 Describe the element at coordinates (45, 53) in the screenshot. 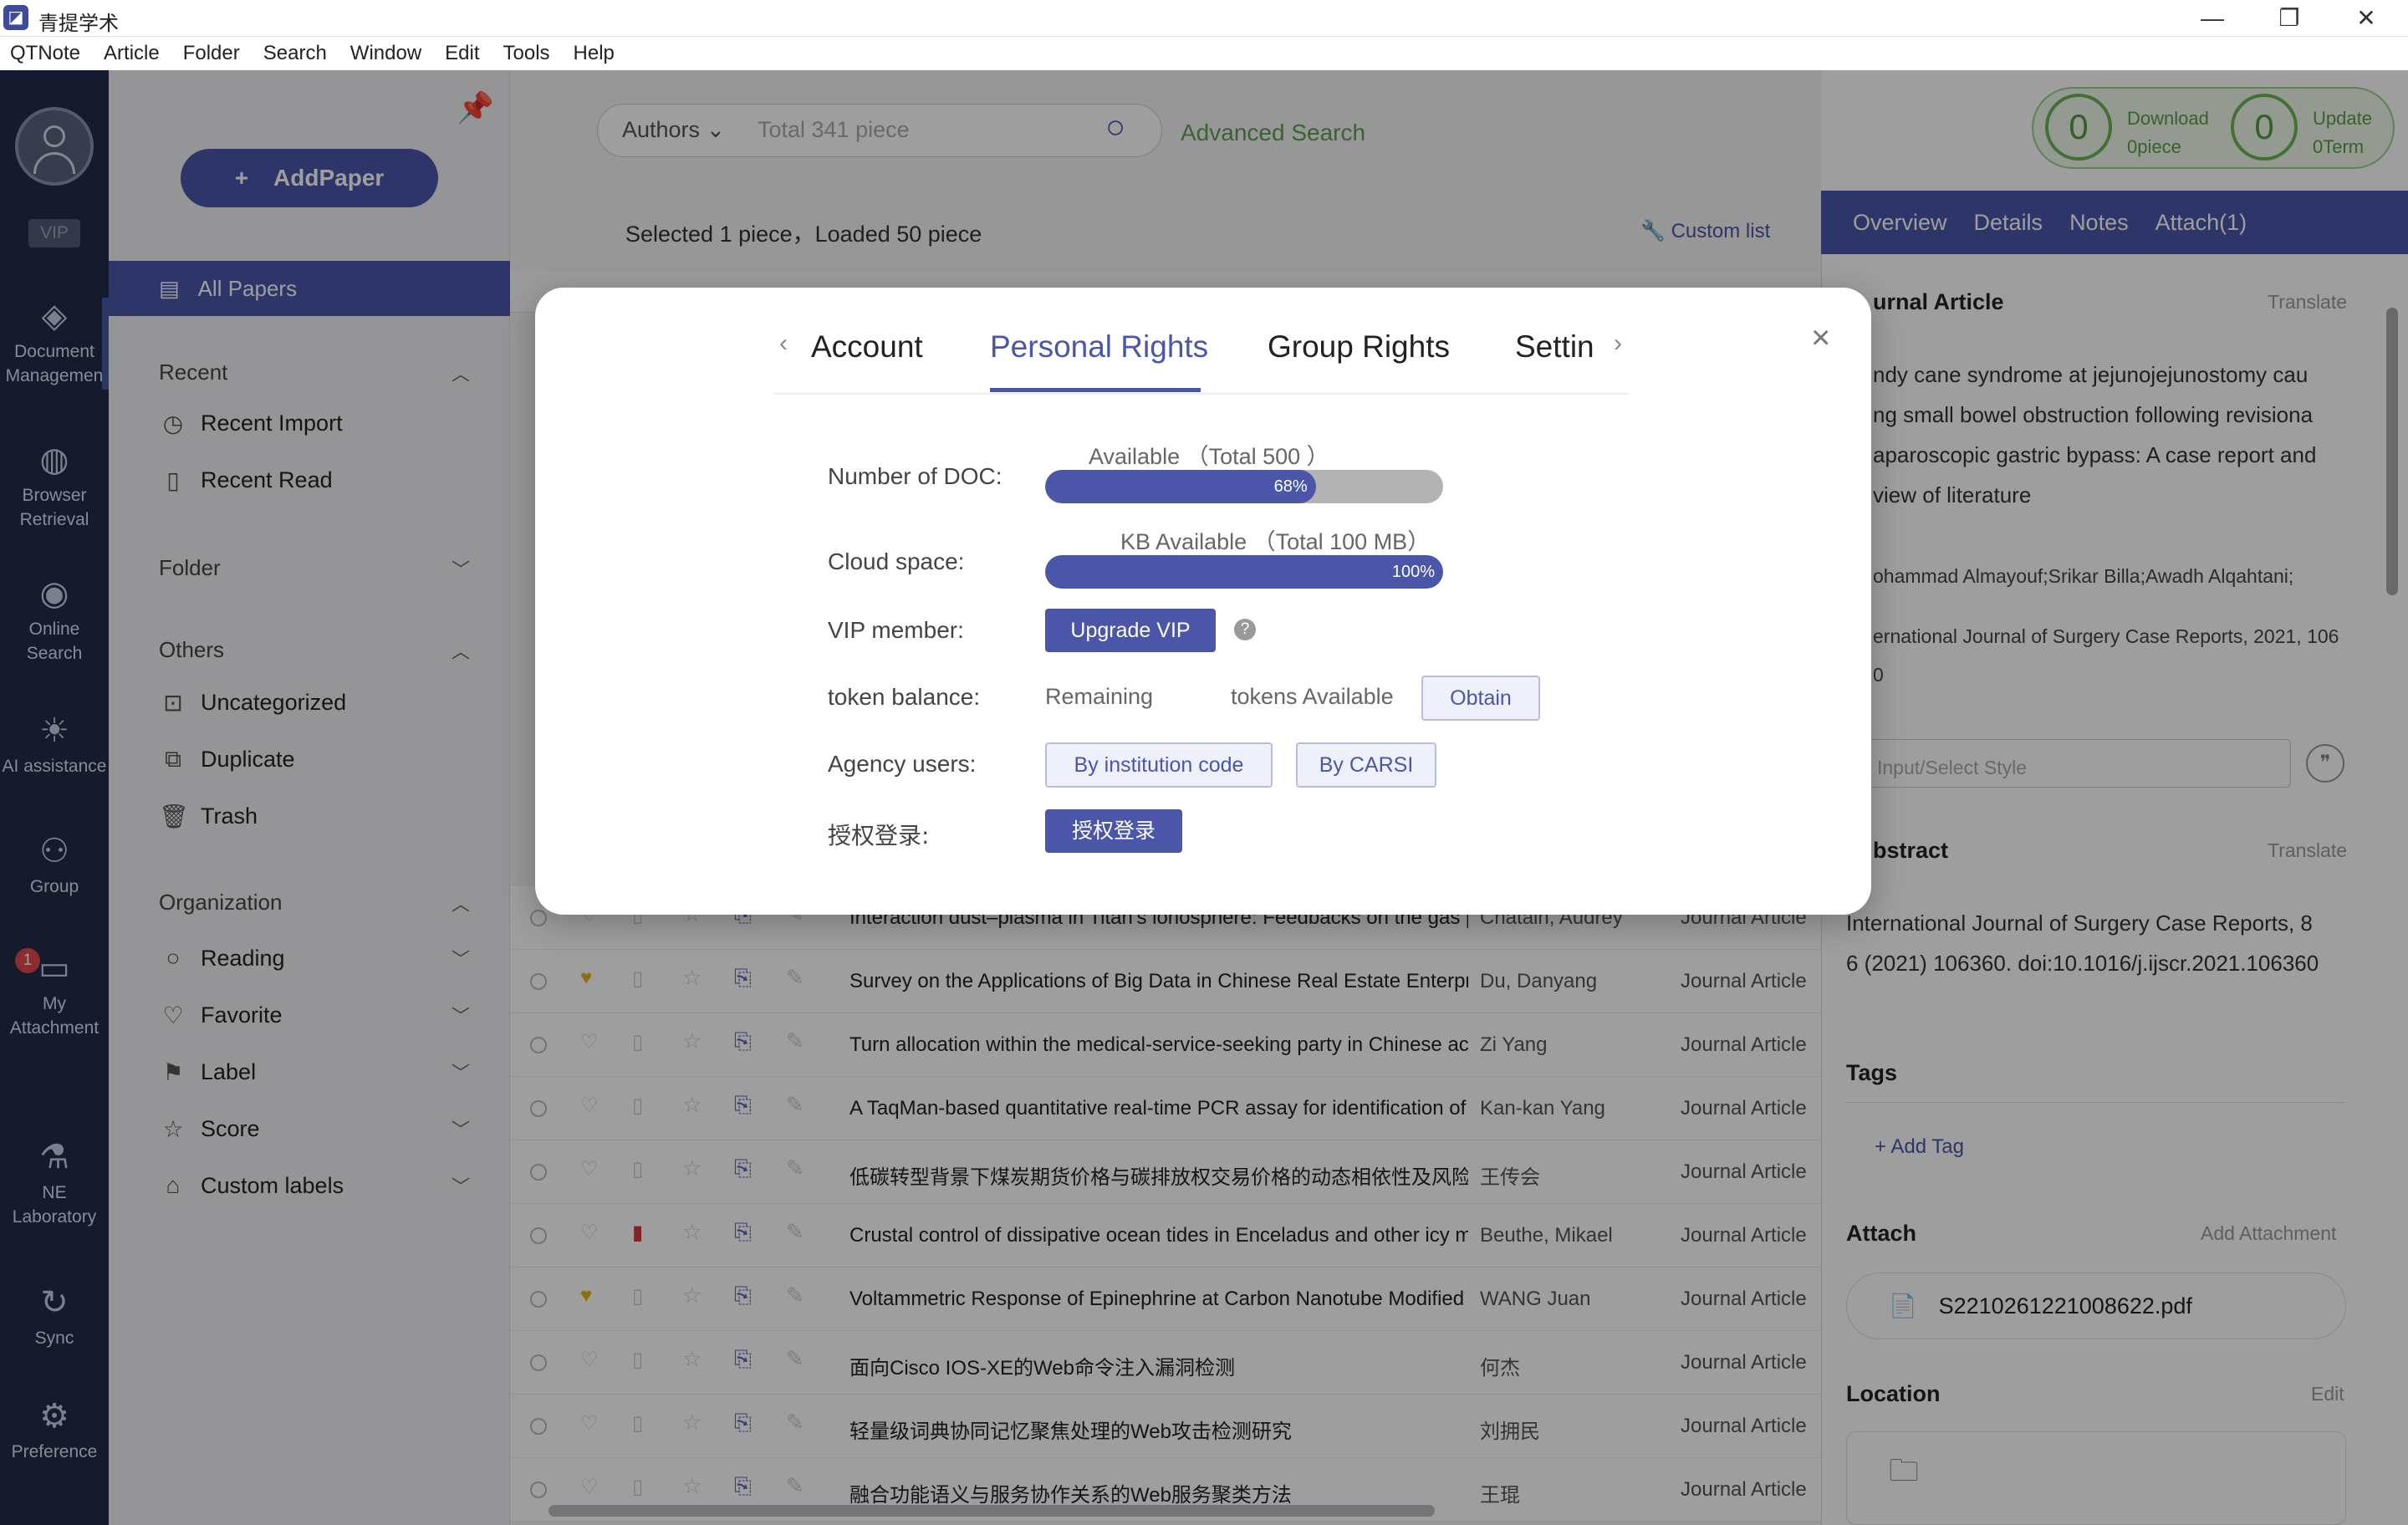

I see `menu-qtnote: QTNote` at that location.